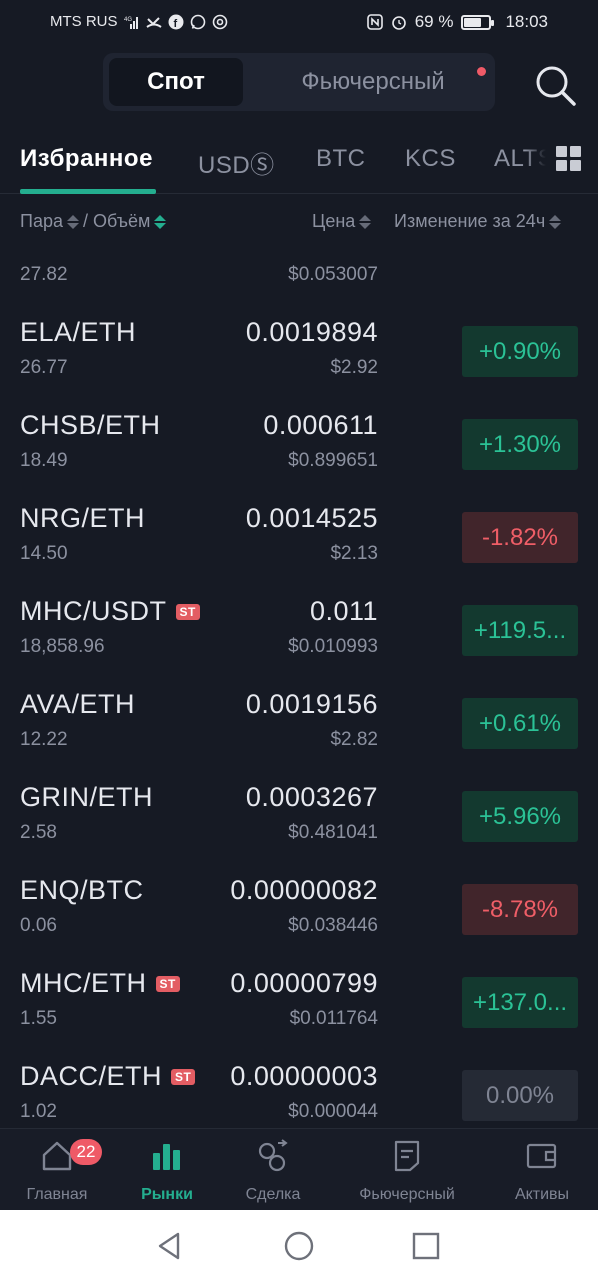  What do you see at coordinates (520, 909) in the screenshot?
I see `change-badge: -8.78%` at bounding box center [520, 909].